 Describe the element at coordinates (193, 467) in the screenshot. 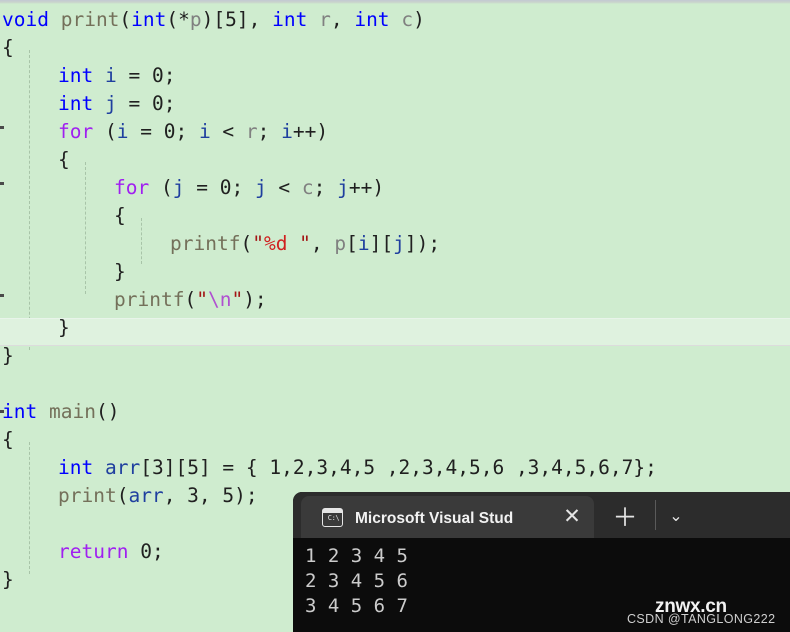

I see `code-token: 5` at that location.